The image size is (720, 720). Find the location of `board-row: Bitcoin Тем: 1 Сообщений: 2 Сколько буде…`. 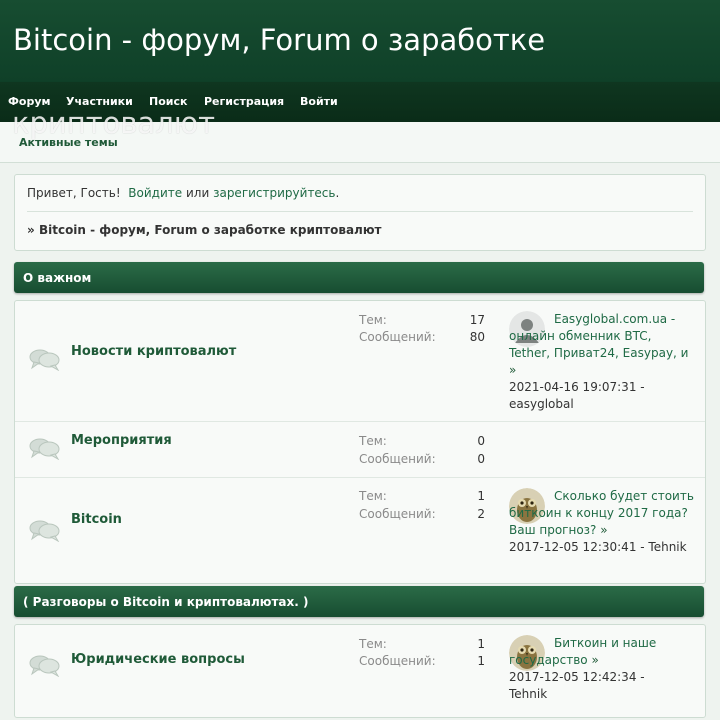

board-row: Bitcoin Тем: 1 Сообщений: 2 Сколько буде… is located at coordinates (360, 530).